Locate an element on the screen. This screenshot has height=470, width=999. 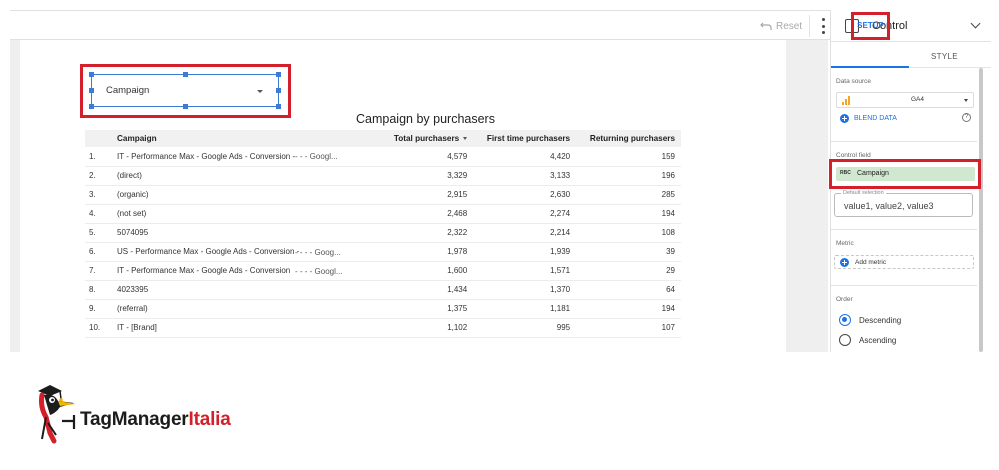
tab-setup: SETUP is located at coordinates (870, 25).